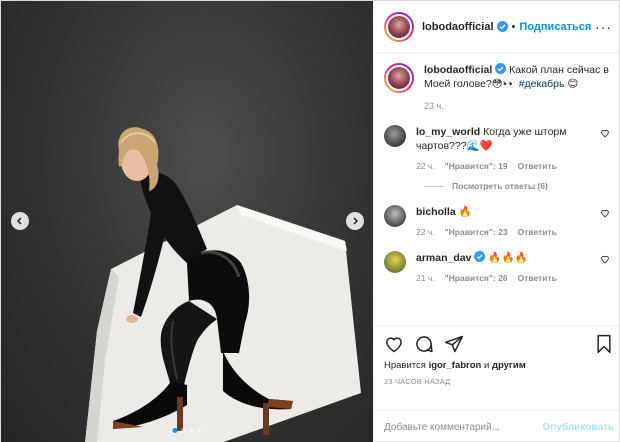  What do you see at coordinates (443, 258) in the screenshot?
I see `comment-username: arman_dav` at bounding box center [443, 258].